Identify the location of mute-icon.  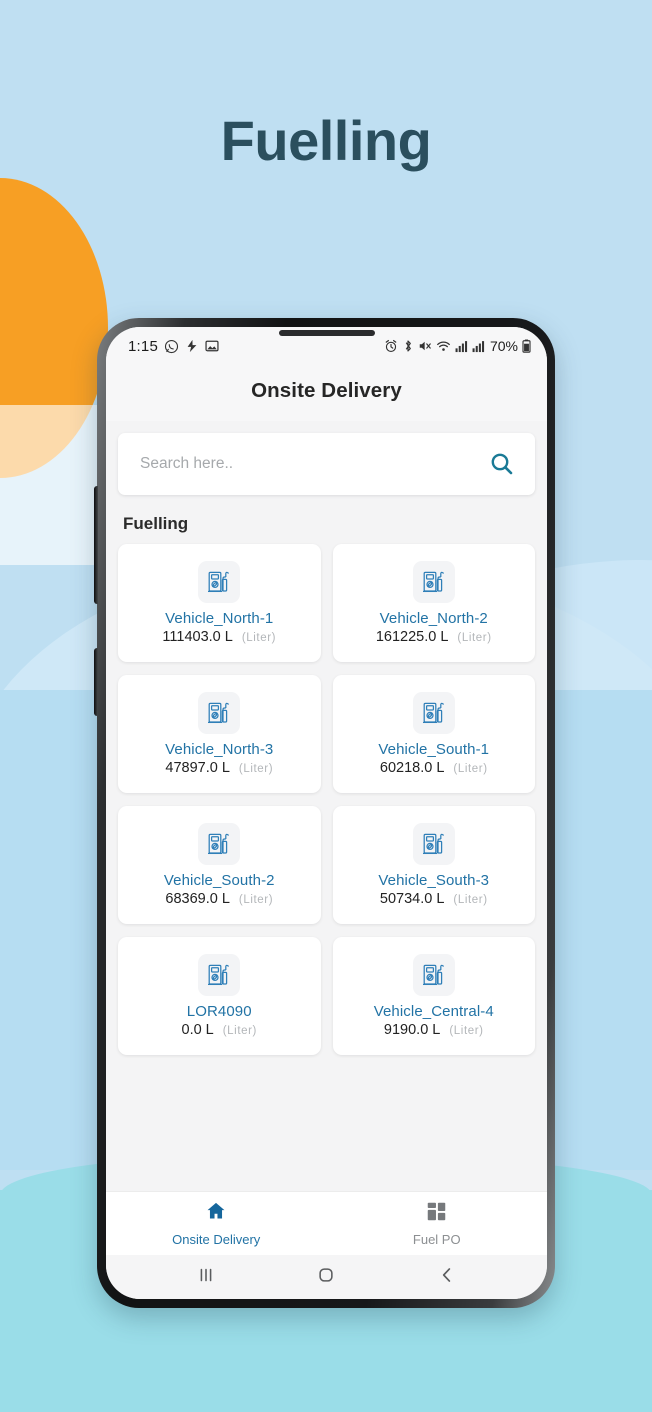
(425, 346).